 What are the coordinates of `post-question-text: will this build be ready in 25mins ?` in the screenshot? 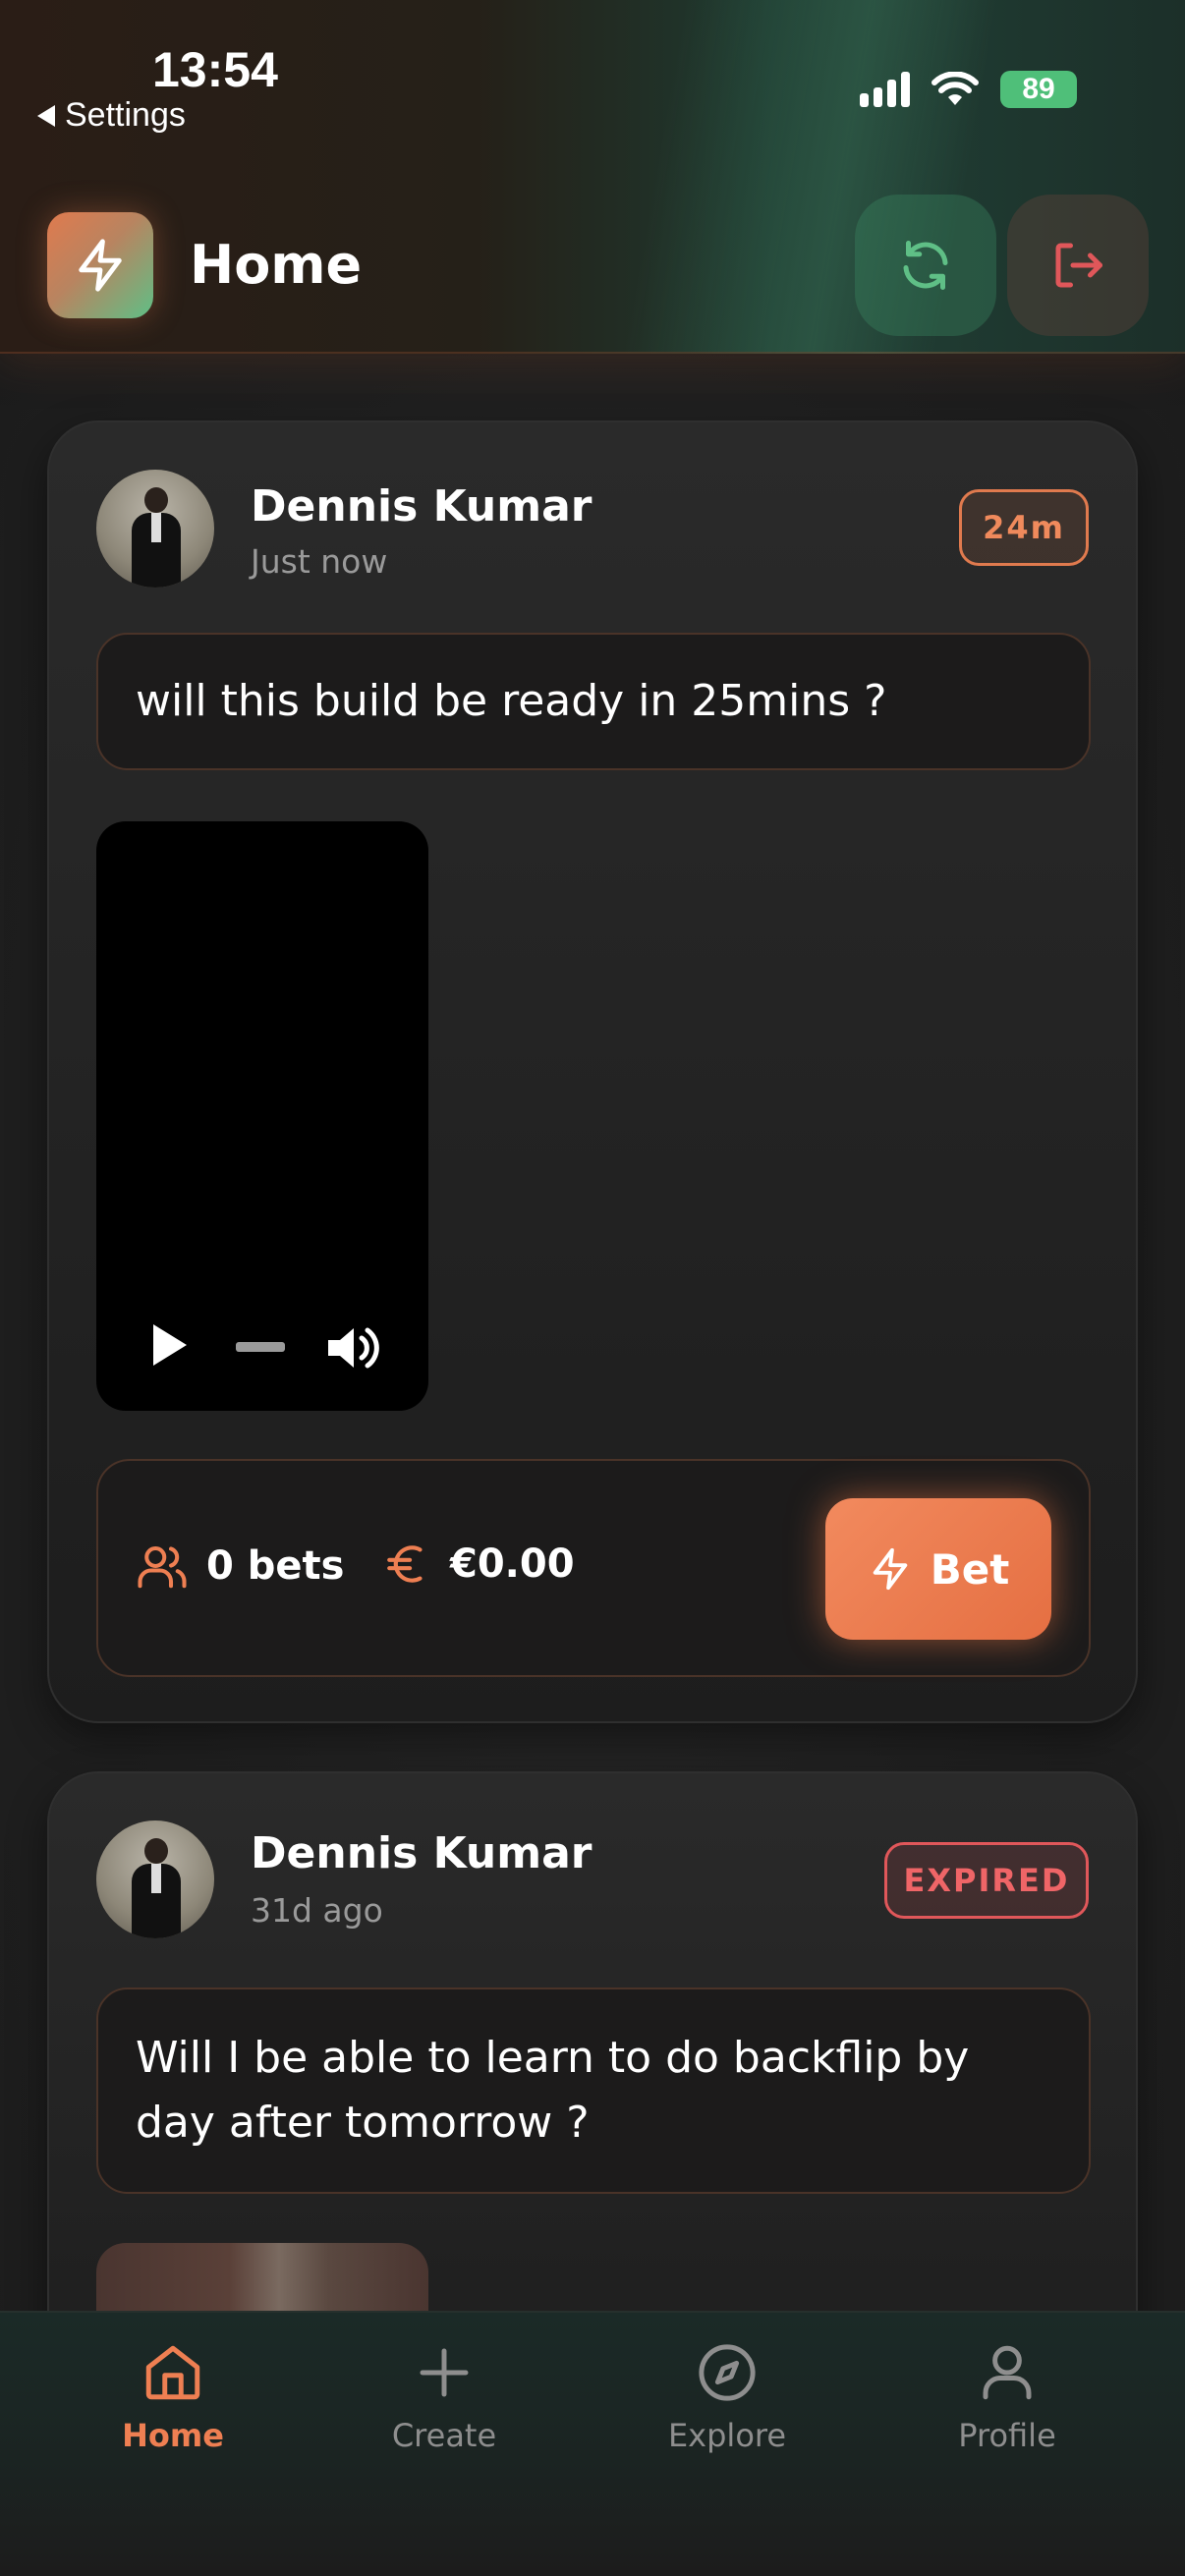 It's located at (512, 701).